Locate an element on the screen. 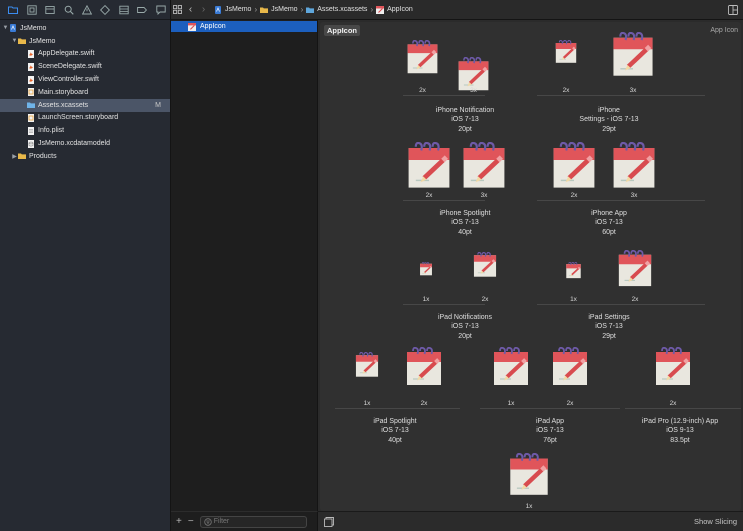  icon-group-device: iPad Notifications is located at coordinates (465, 317).